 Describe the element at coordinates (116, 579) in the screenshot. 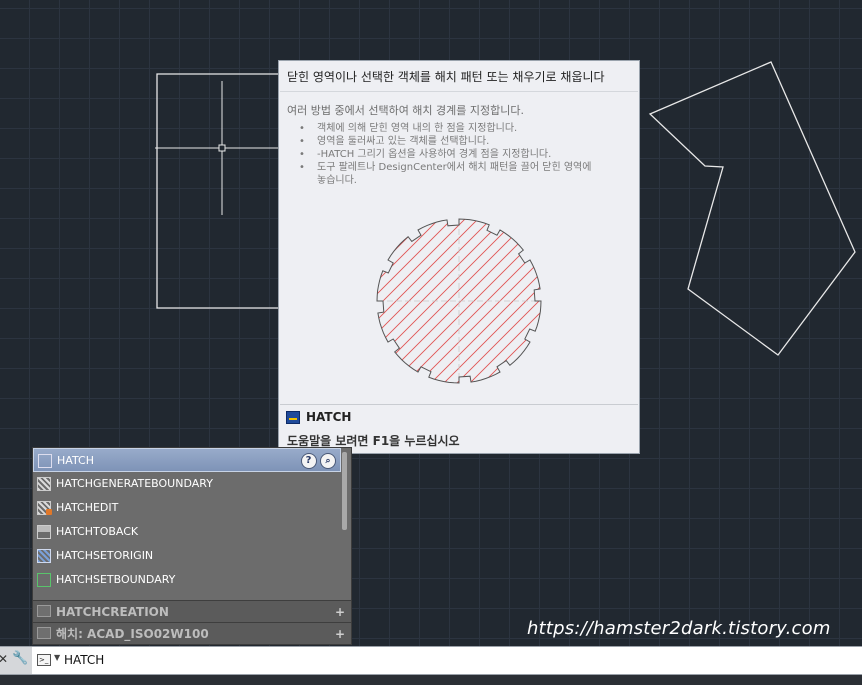

I see `autocomplete-item-label: HATCHSETBOUNDARY` at that location.